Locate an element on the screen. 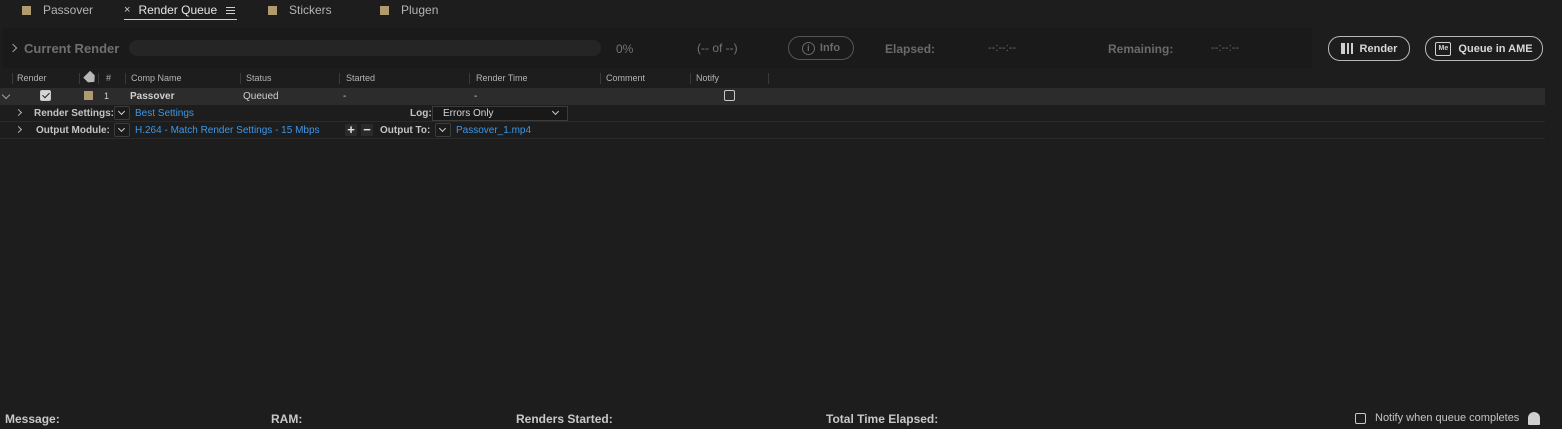 This screenshot has height=429, width=1562. log-label: Log: is located at coordinates (421, 113).